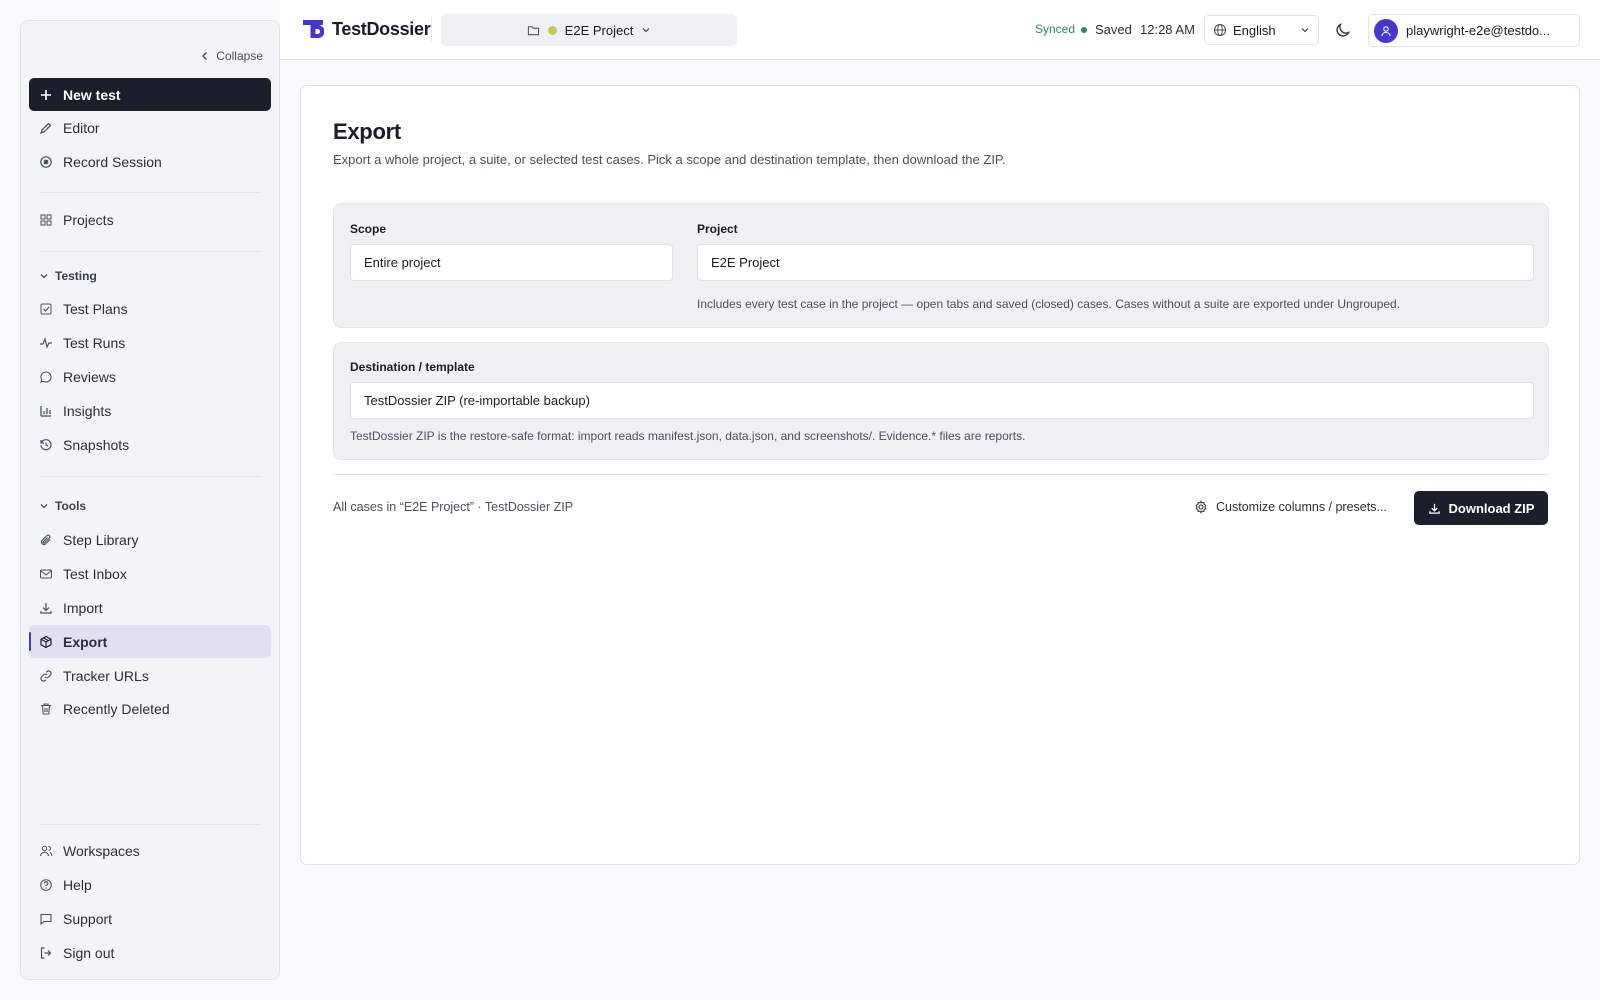 This screenshot has height=1000, width=1600. I want to click on saved-time: 12:28 AM, so click(1167, 29).